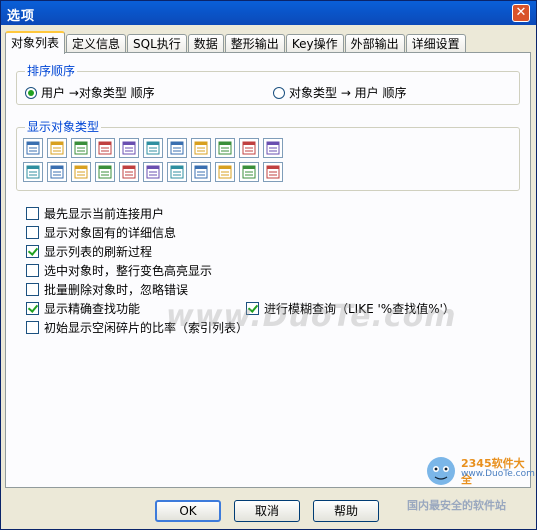  What do you see at coordinates (346, 511) in the screenshot?
I see `help-button: 帮助` at bounding box center [346, 511].